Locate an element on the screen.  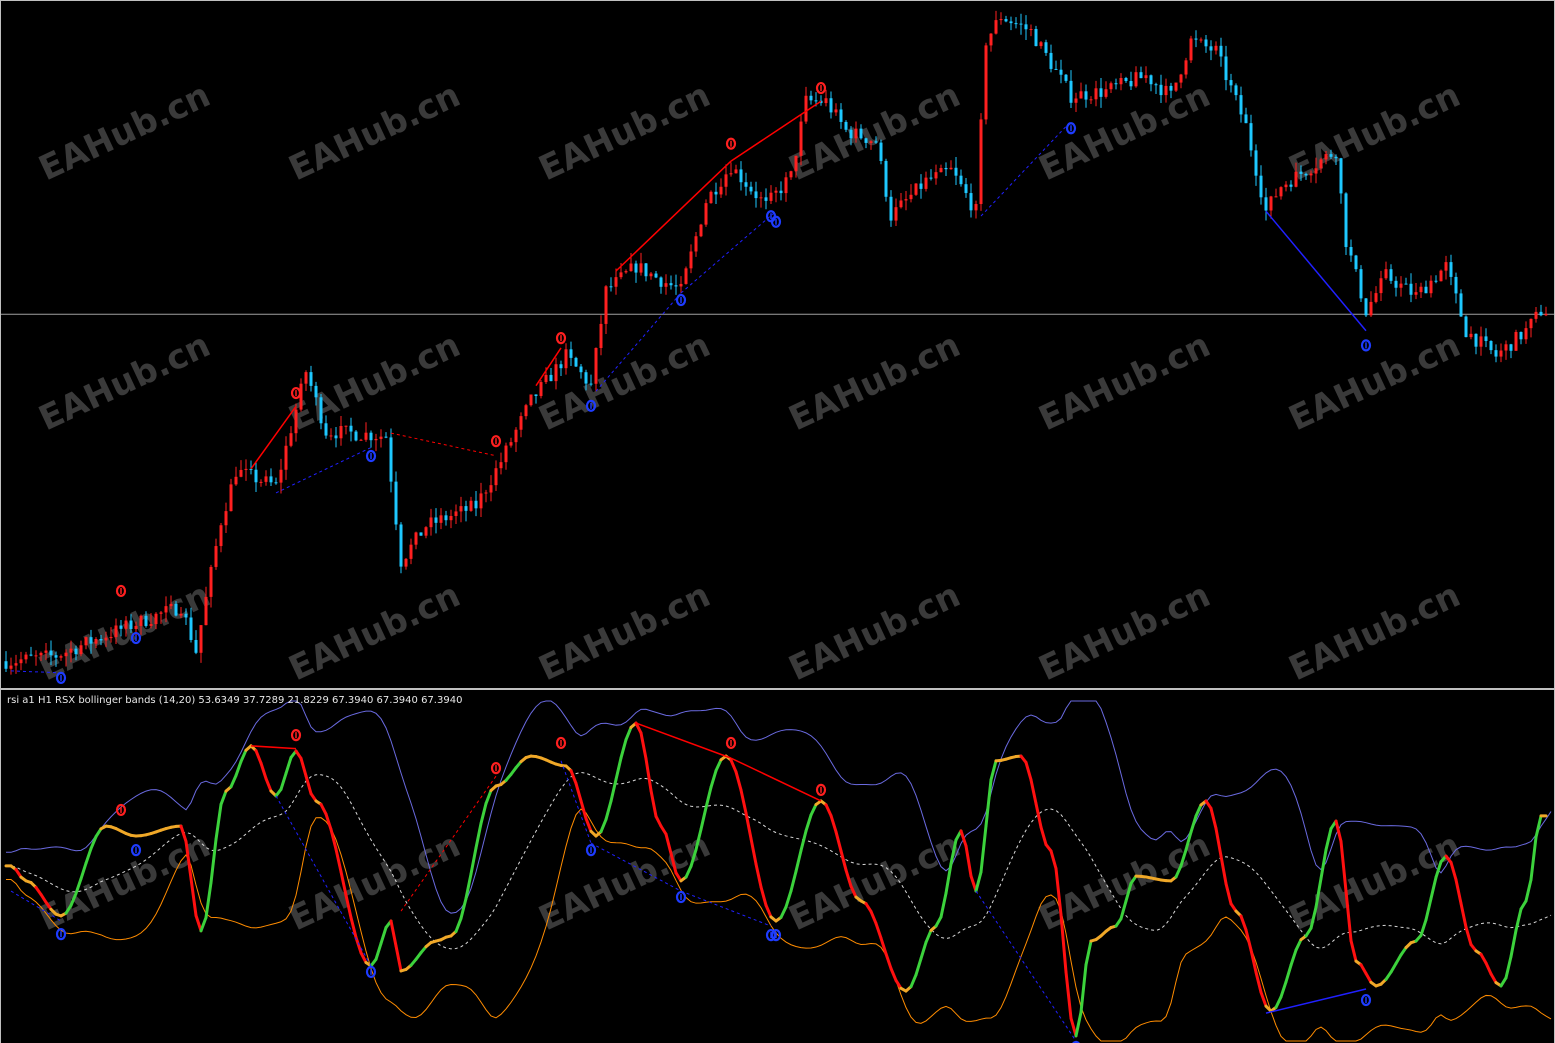
watermark: EAHub.cn is located at coordinates (624, 882).